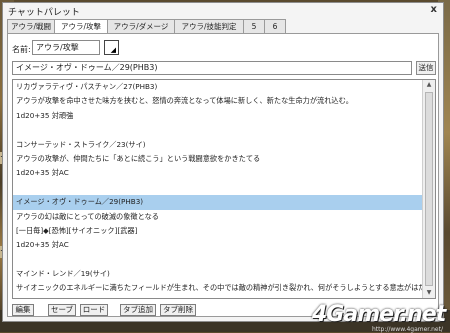  What do you see at coordinates (275, 26) in the screenshot?
I see `tab-6: 6` at bounding box center [275, 26].